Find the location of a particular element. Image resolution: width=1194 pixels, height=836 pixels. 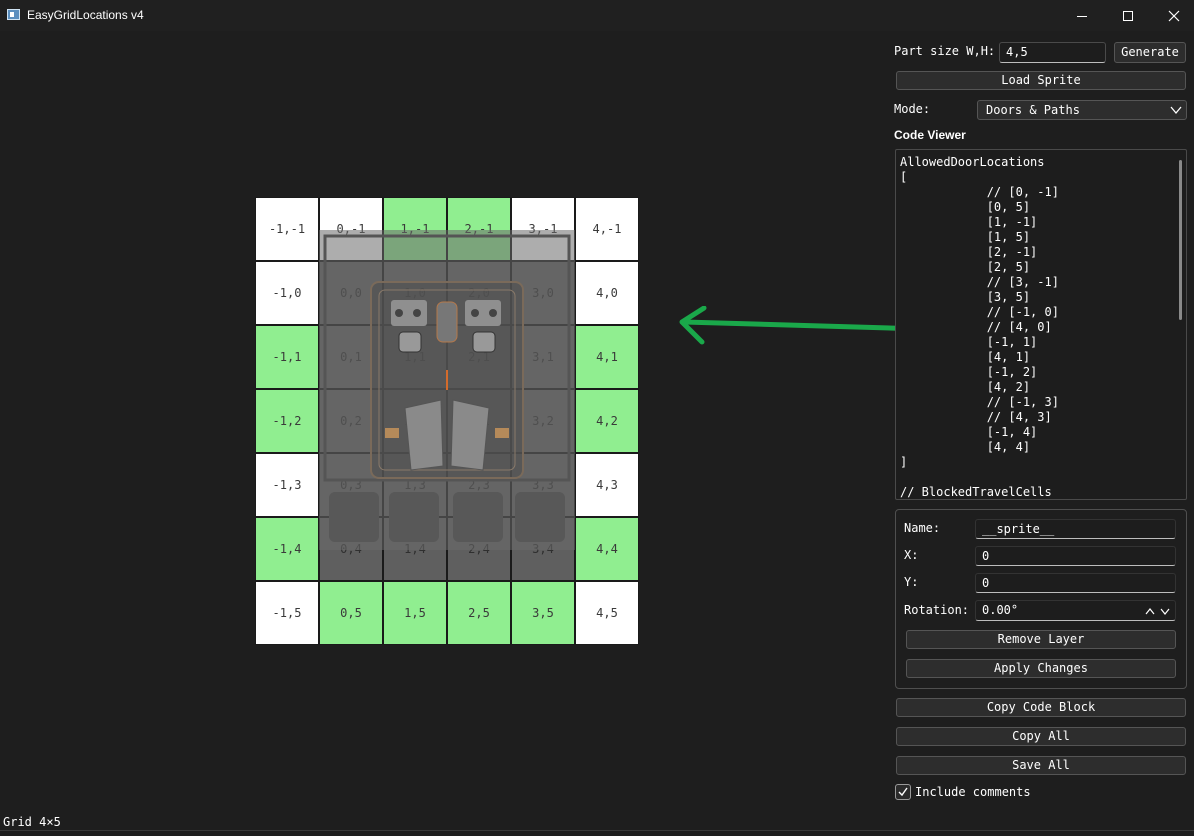

copy-all-button: Copy All is located at coordinates (1041, 736).